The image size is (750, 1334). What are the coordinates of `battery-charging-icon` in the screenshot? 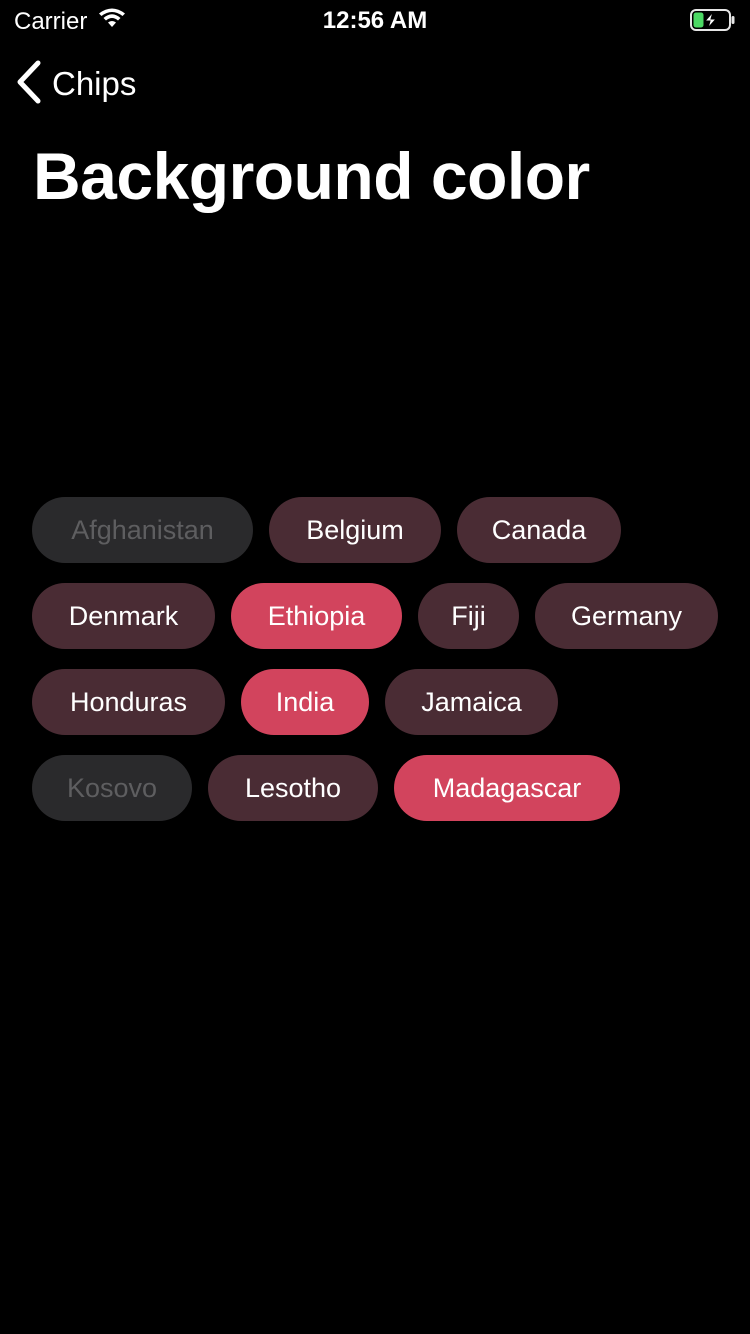 It's located at (713, 20).